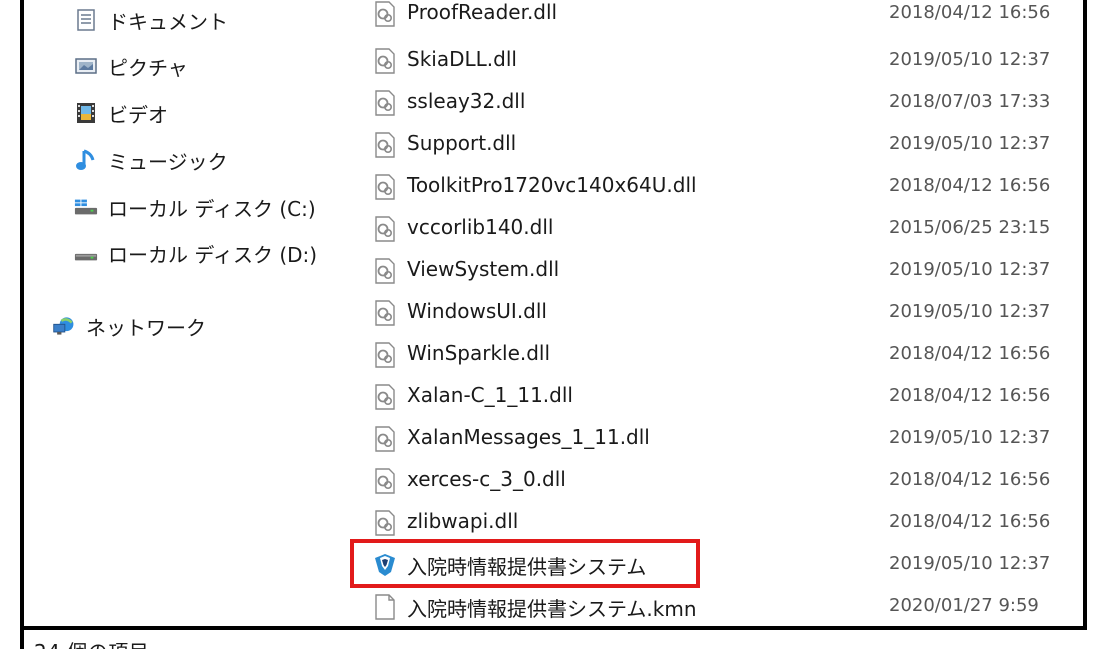  What do you see at coordinates (86, 66) in the screenshot?
I see `pictures-icon` at bounding box center [86, 66].